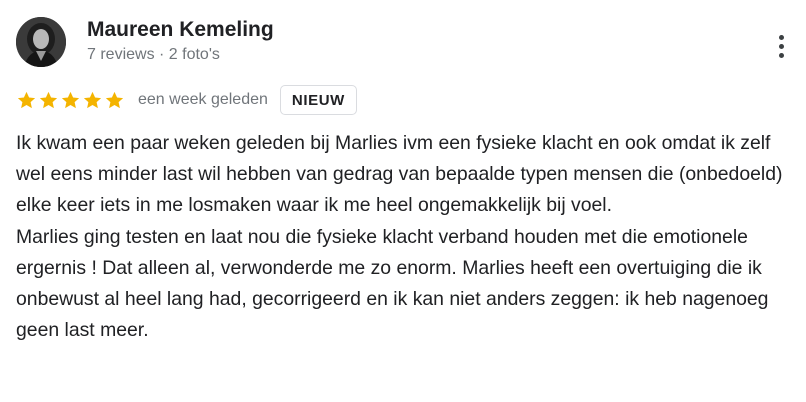 Image resolution: width=806 pixels, height=402 pixels. What do you see at coordinates (781, 46) in the screenshot?
I see `more-options-button` at bounding box center [781, 46].